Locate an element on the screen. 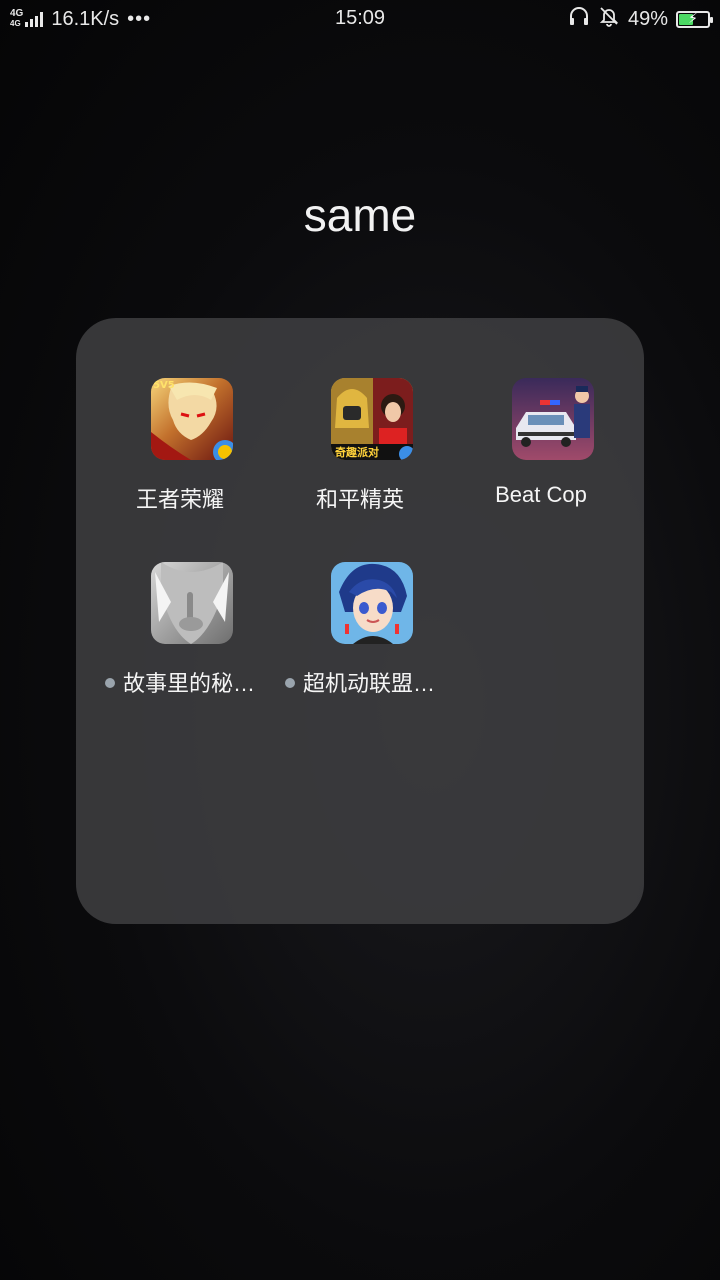 This screenshot has width=720, height=1280. battery-charging-icon: ⚡ is located at coordinates (694, 18).